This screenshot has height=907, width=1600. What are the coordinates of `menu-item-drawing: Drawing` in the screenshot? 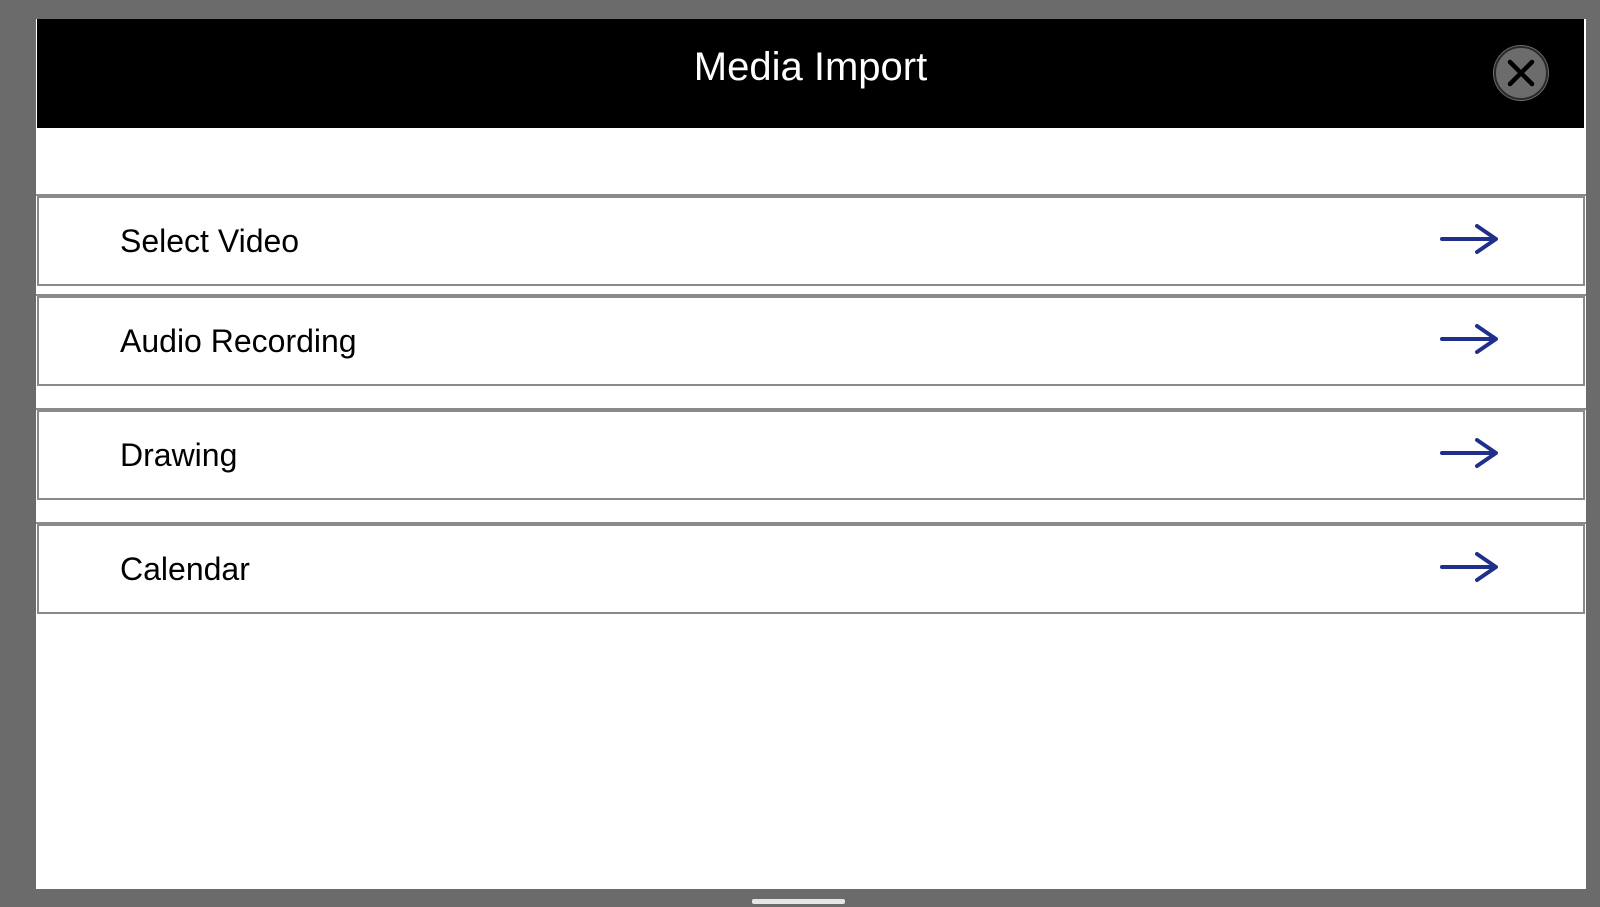 It's located at (811, 455).